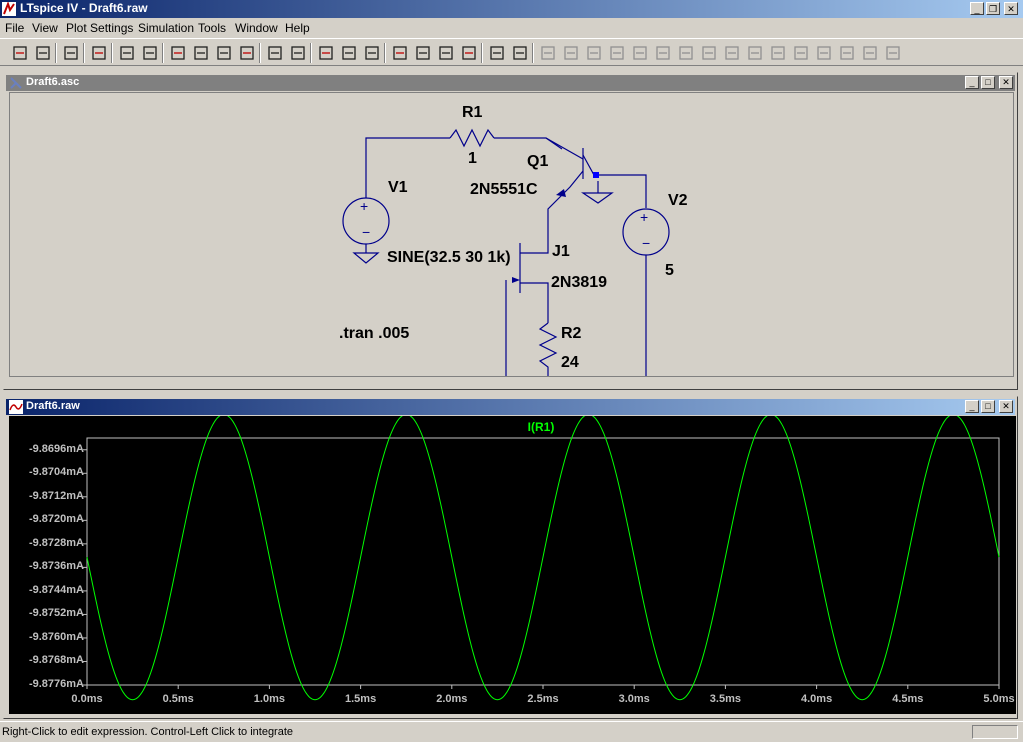  I want to click on restore-icon: ❐, so click(993, 8).